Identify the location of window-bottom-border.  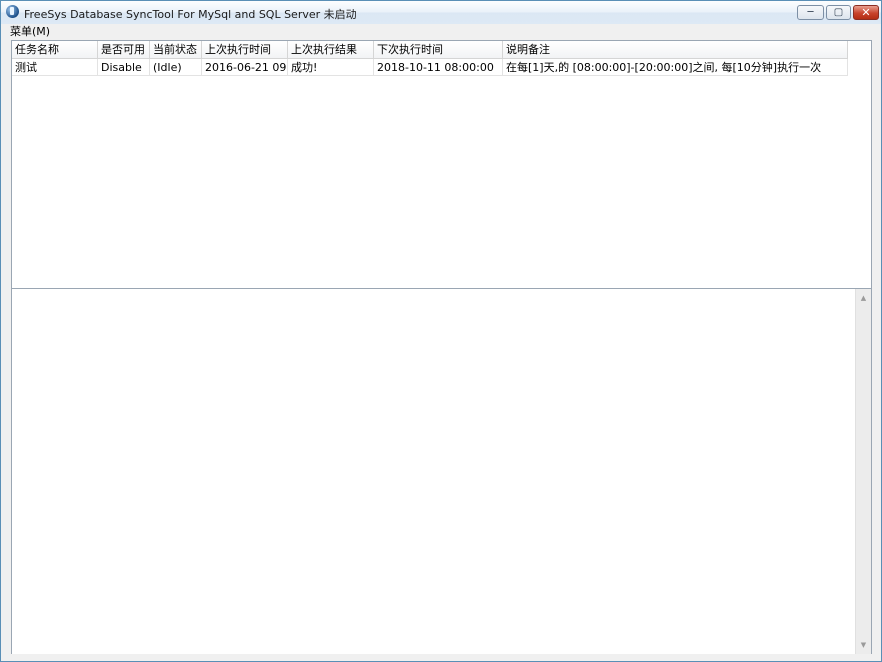
(441, 657).